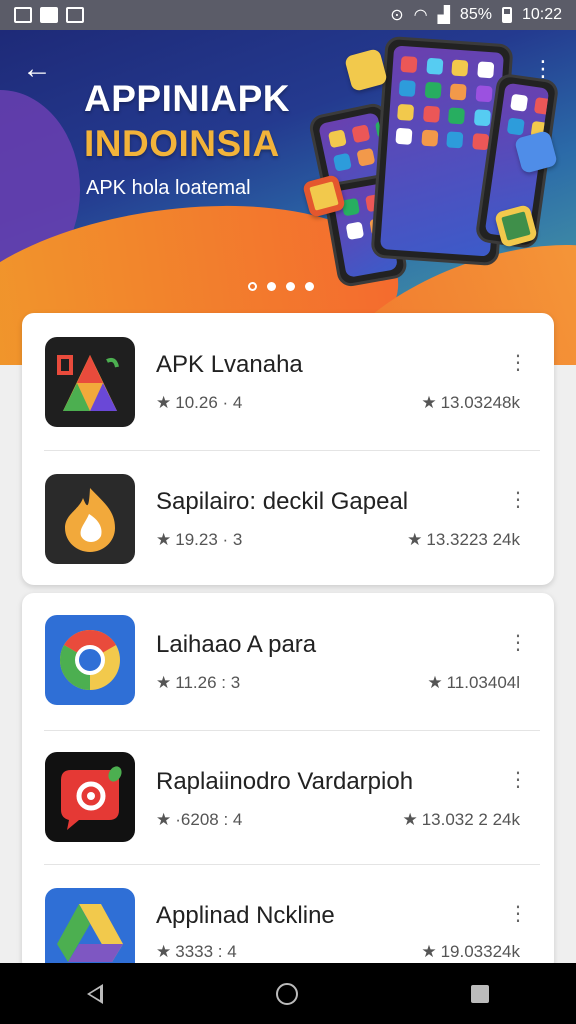  What do you see at coordinates (470, 951) in the screenshot?
I see `app-downloads: ★ 19.03324k` at bounding box center [470, 951].